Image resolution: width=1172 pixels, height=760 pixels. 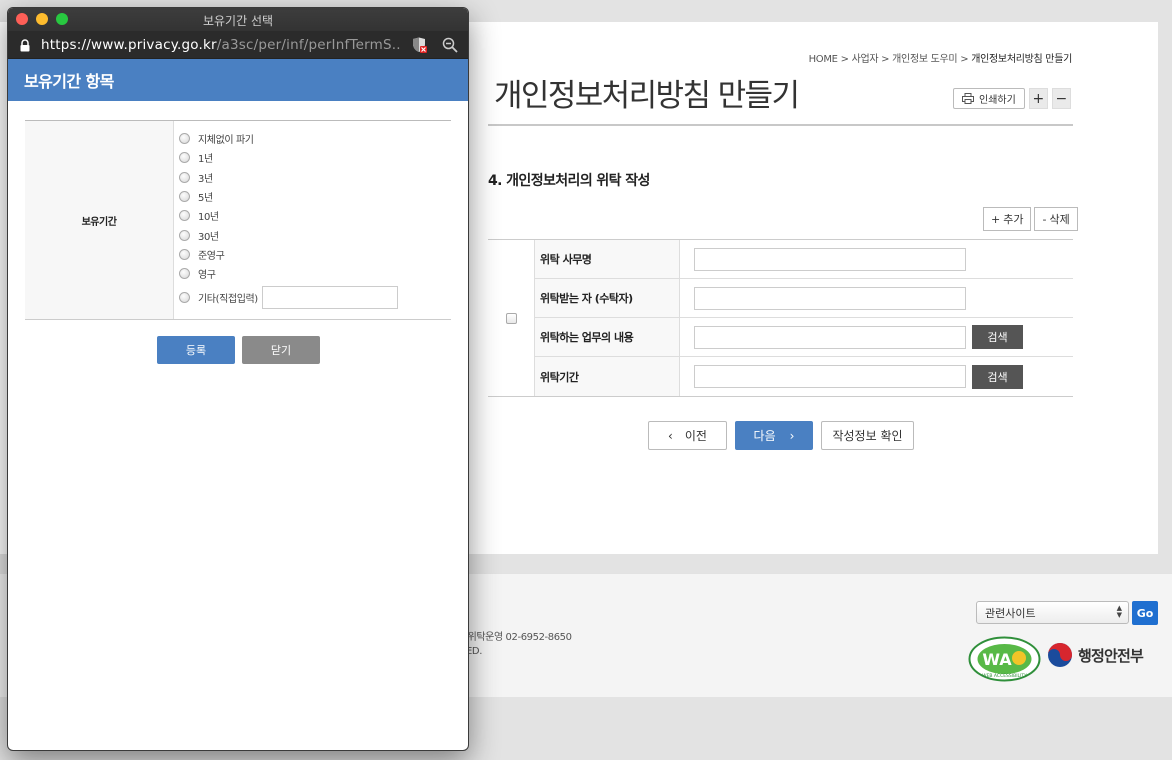 What do you see at coordinates (670, 435) in the screenshot?
I see `chevron-left-icon: ‹` at bounding box center [670, 435].